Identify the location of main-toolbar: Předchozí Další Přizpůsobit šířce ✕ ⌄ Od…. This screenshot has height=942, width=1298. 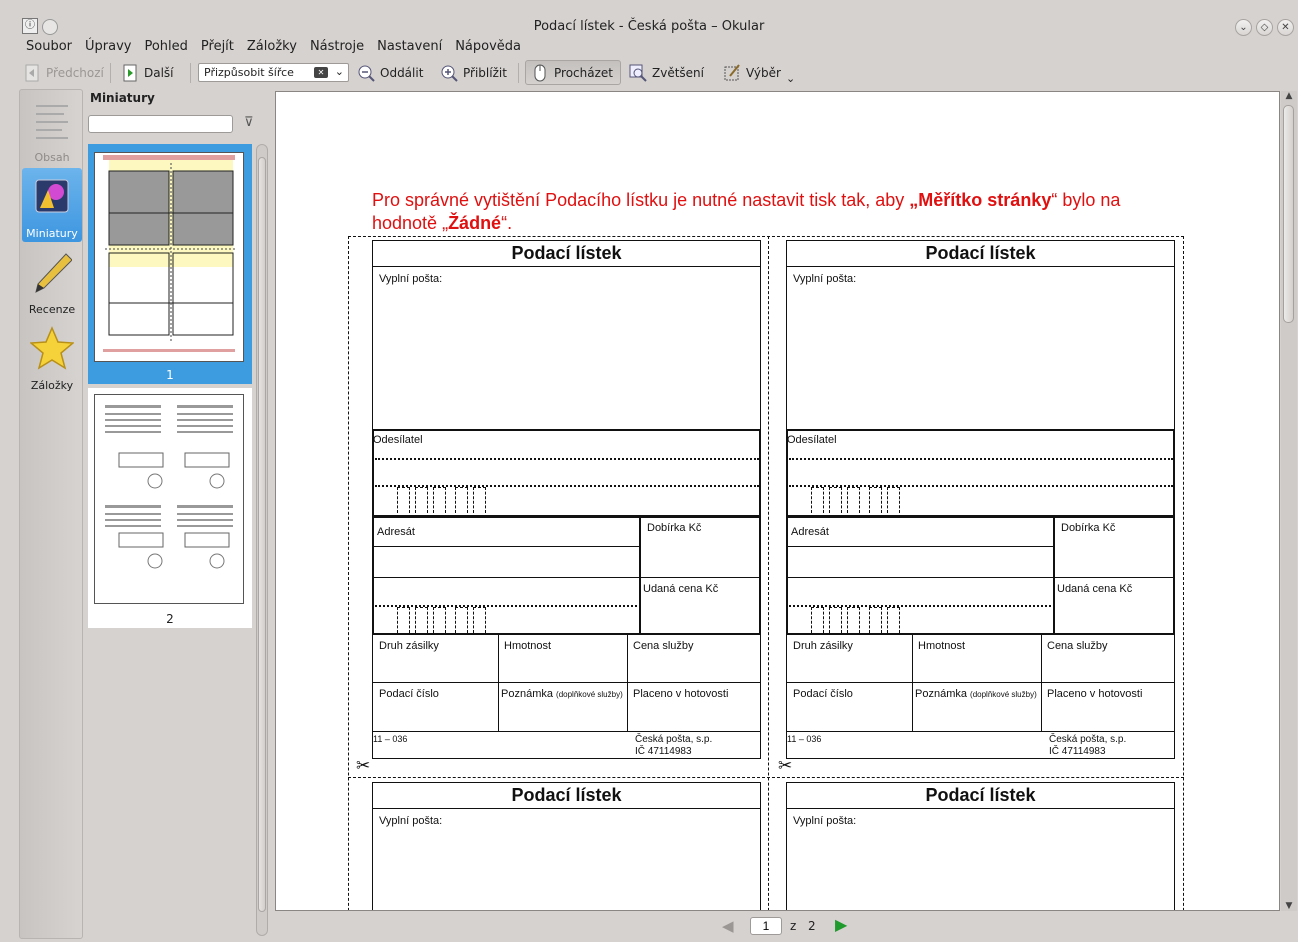
(658, 73).